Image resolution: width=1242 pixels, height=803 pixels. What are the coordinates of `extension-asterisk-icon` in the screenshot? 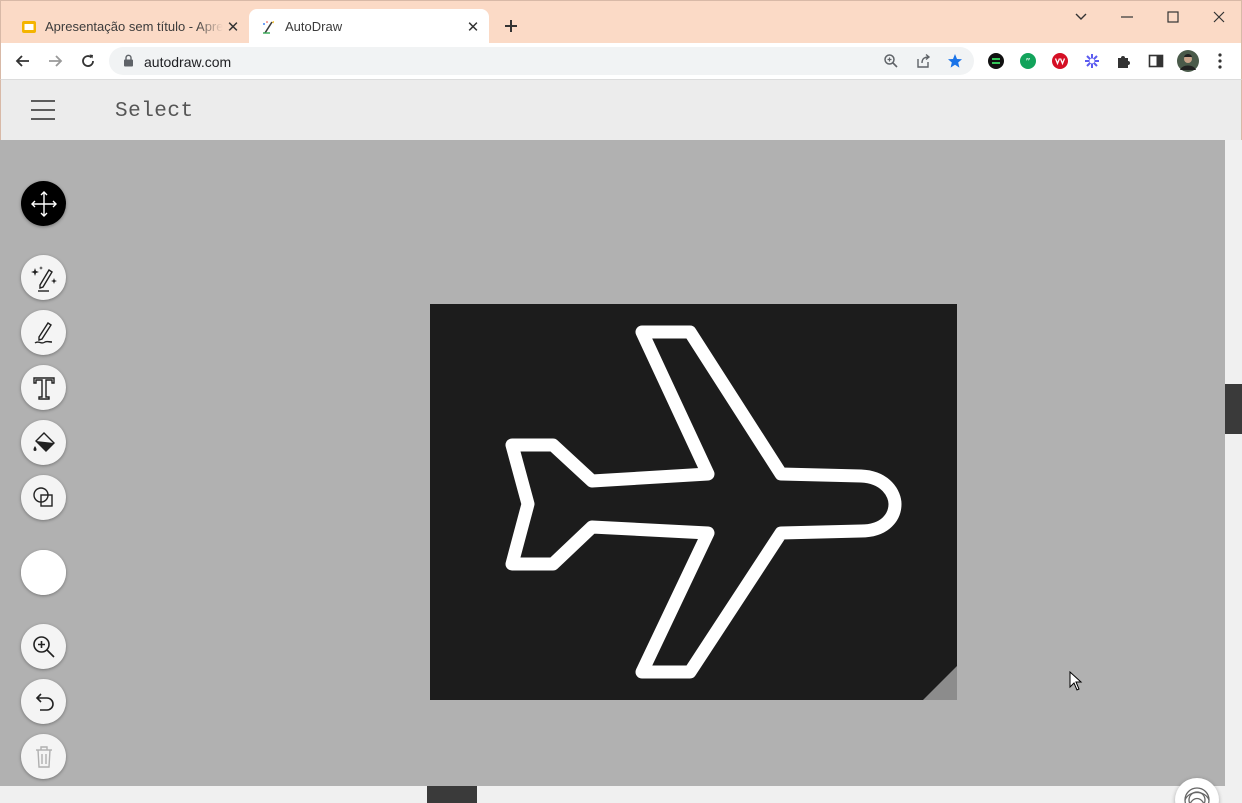 It's located at (1092, 61).